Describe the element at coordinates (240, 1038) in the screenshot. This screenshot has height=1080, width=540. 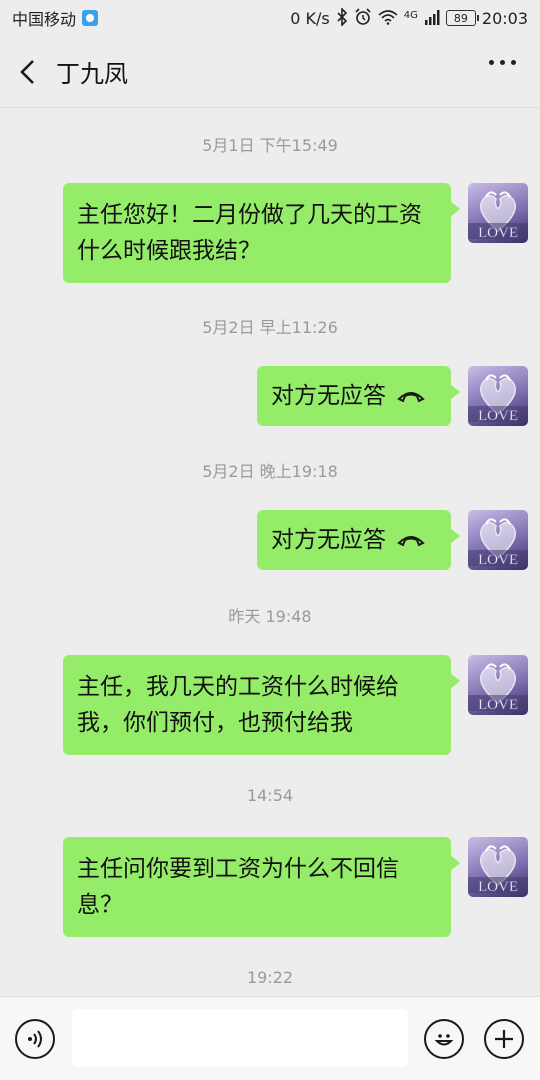
I see `message-input` at that location.